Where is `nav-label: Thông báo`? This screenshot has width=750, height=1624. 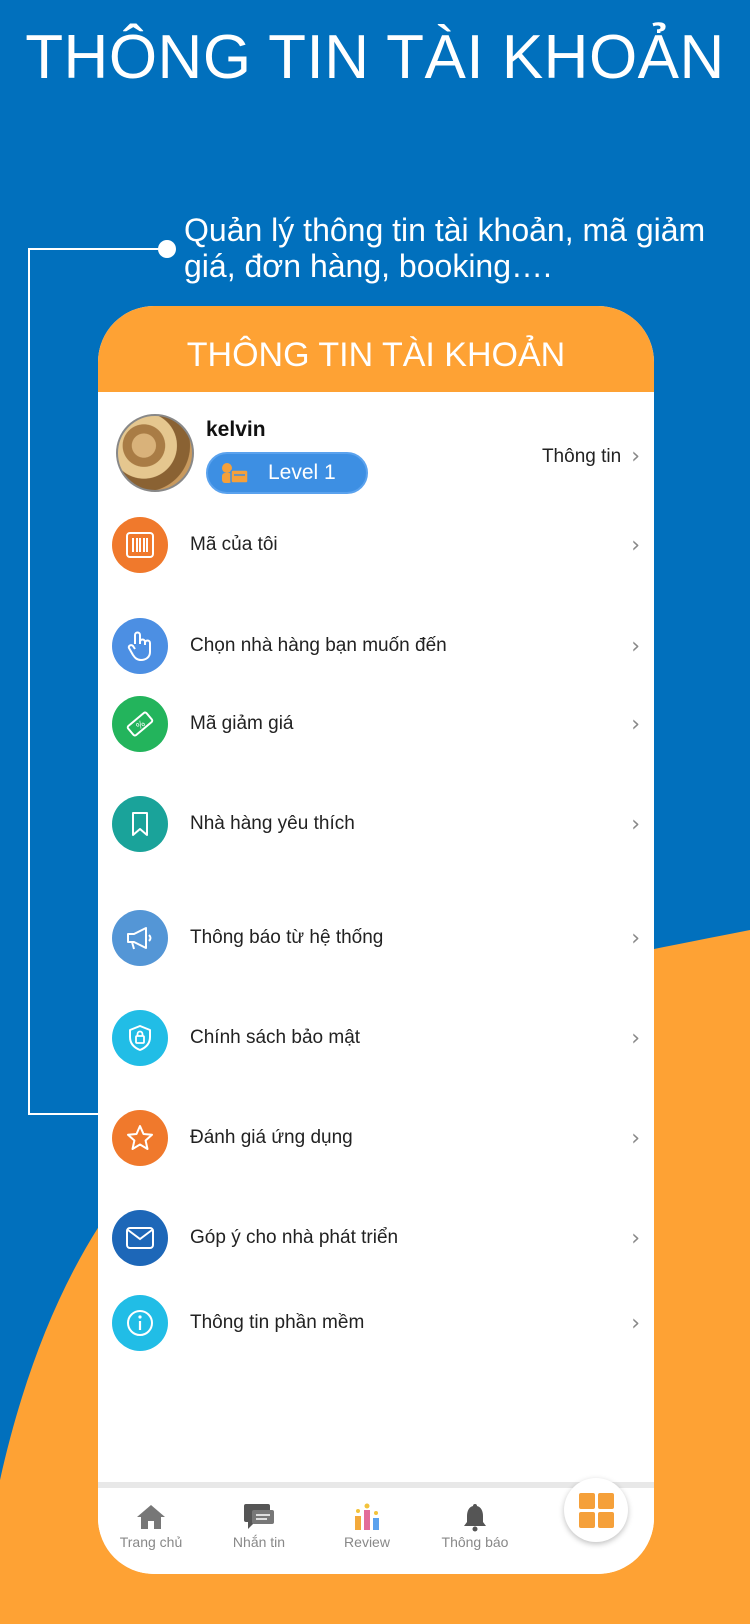
nav-label: Thông báo is located at coordinates (475, 1542).